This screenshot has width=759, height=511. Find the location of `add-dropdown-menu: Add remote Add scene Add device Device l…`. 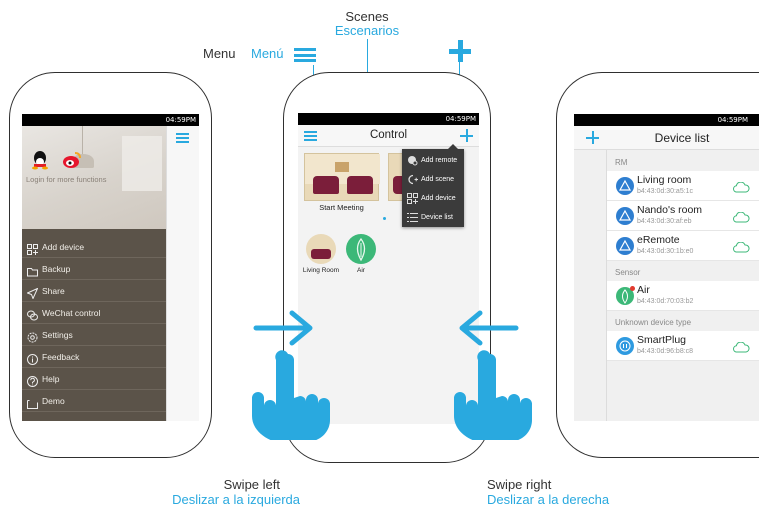

add-dropdown-menu: Add remote Add scene Add device Device l… is located at coordinates (433, 185).